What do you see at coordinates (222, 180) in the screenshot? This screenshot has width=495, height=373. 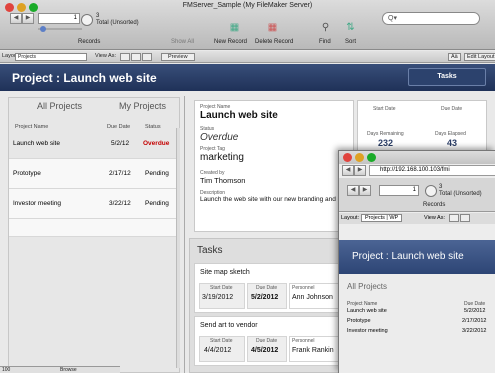 I see `created-by-field: Tim Thomson` at bounding box center [222, 180].